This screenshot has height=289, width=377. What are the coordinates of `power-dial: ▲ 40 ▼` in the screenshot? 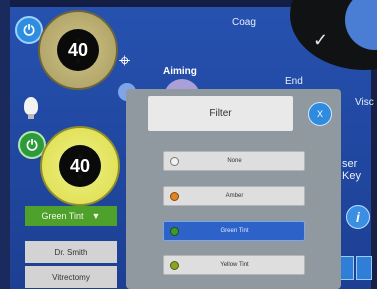 It's located at (80, 166).